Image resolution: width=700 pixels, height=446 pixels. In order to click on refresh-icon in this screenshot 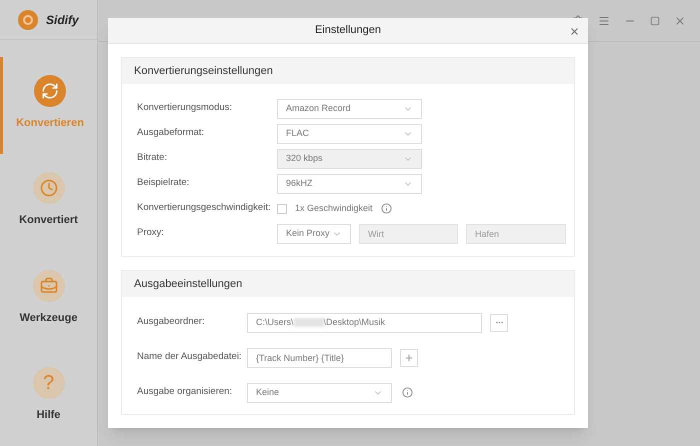, I will do `click(50, 91)`.